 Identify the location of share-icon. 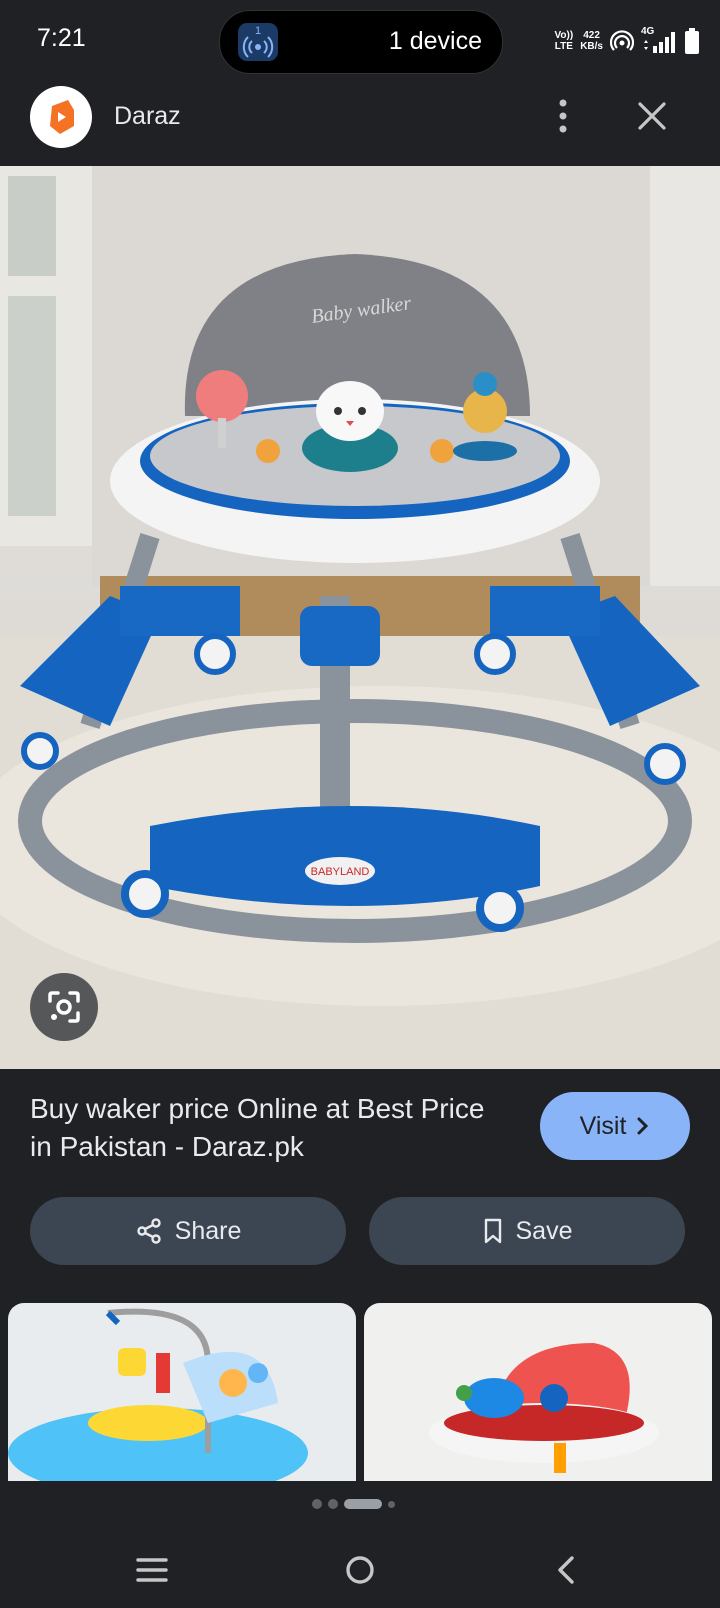
(148, 1231).